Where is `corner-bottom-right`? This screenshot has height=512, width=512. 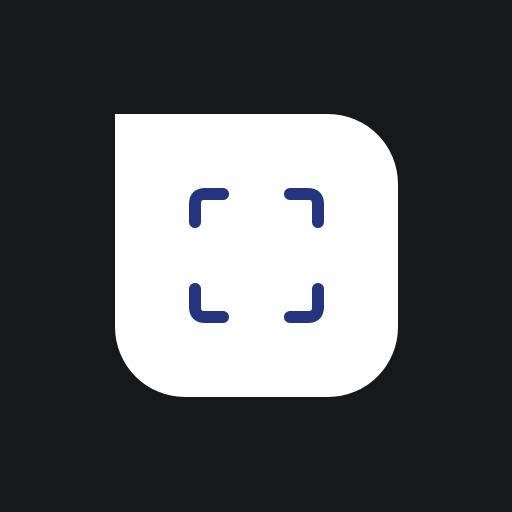
corner-bottom-right is located at coordinates (304, 303).